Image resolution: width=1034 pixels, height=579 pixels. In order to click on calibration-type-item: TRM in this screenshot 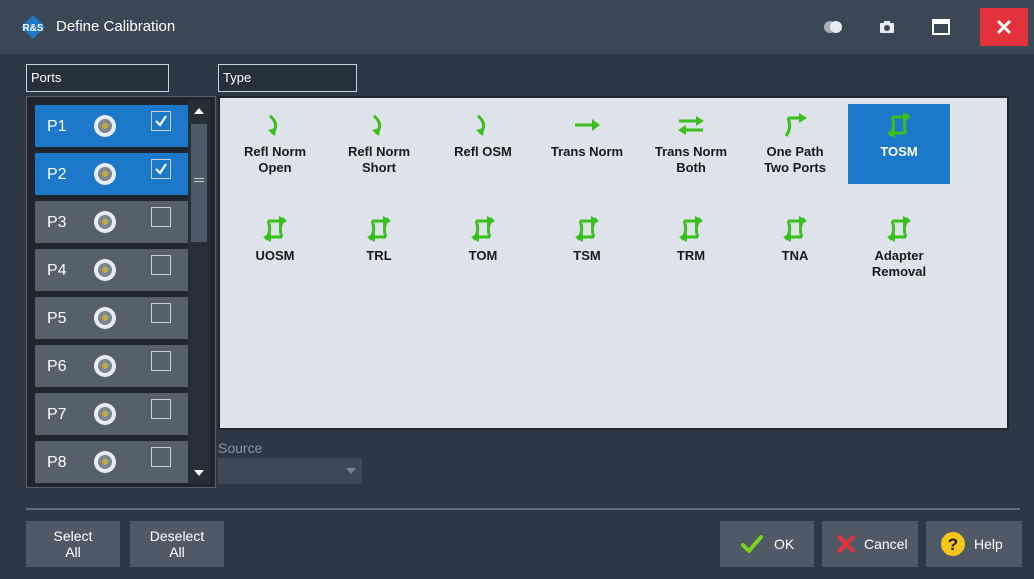, I will do `click(691, 248)`.